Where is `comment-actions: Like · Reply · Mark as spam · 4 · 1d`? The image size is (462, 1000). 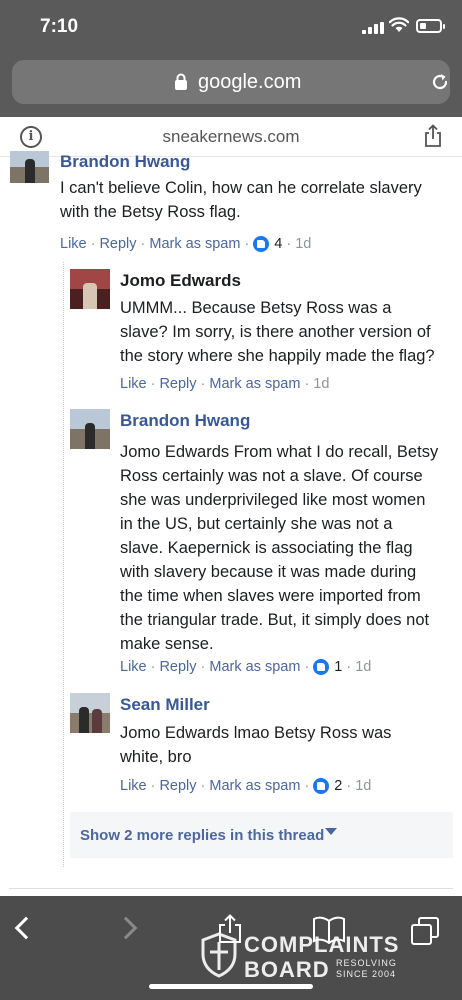
comment-actions: Like · Reply · Mark as spam · 4 · 1d is located at coordinates (186, 244).